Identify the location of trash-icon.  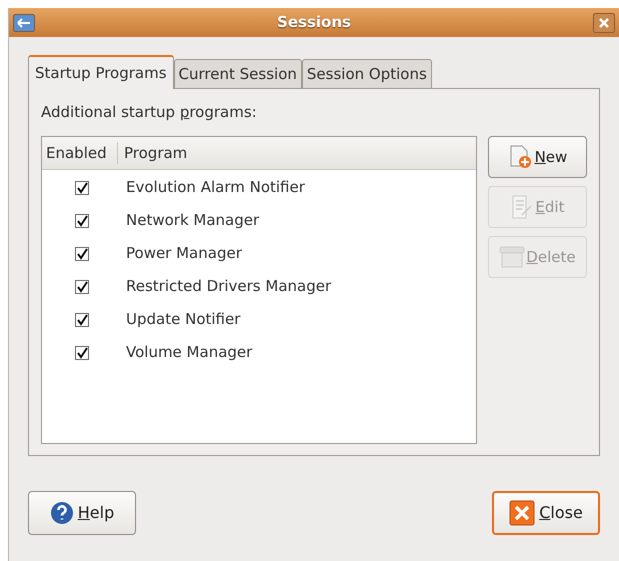
(512, 257).